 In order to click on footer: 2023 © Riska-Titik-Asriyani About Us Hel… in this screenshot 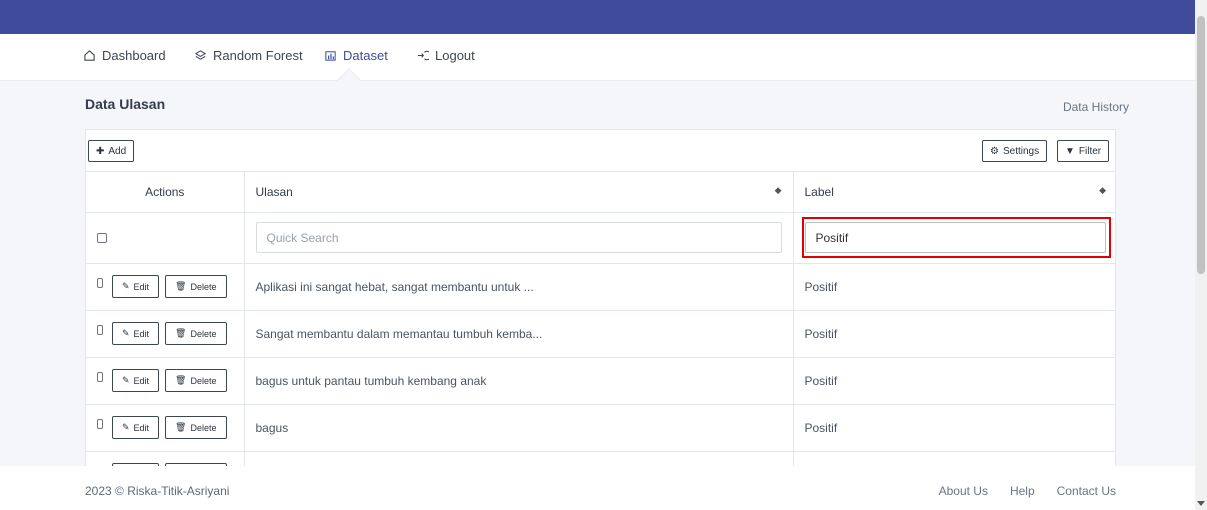, I will do `click(597, 488)`.